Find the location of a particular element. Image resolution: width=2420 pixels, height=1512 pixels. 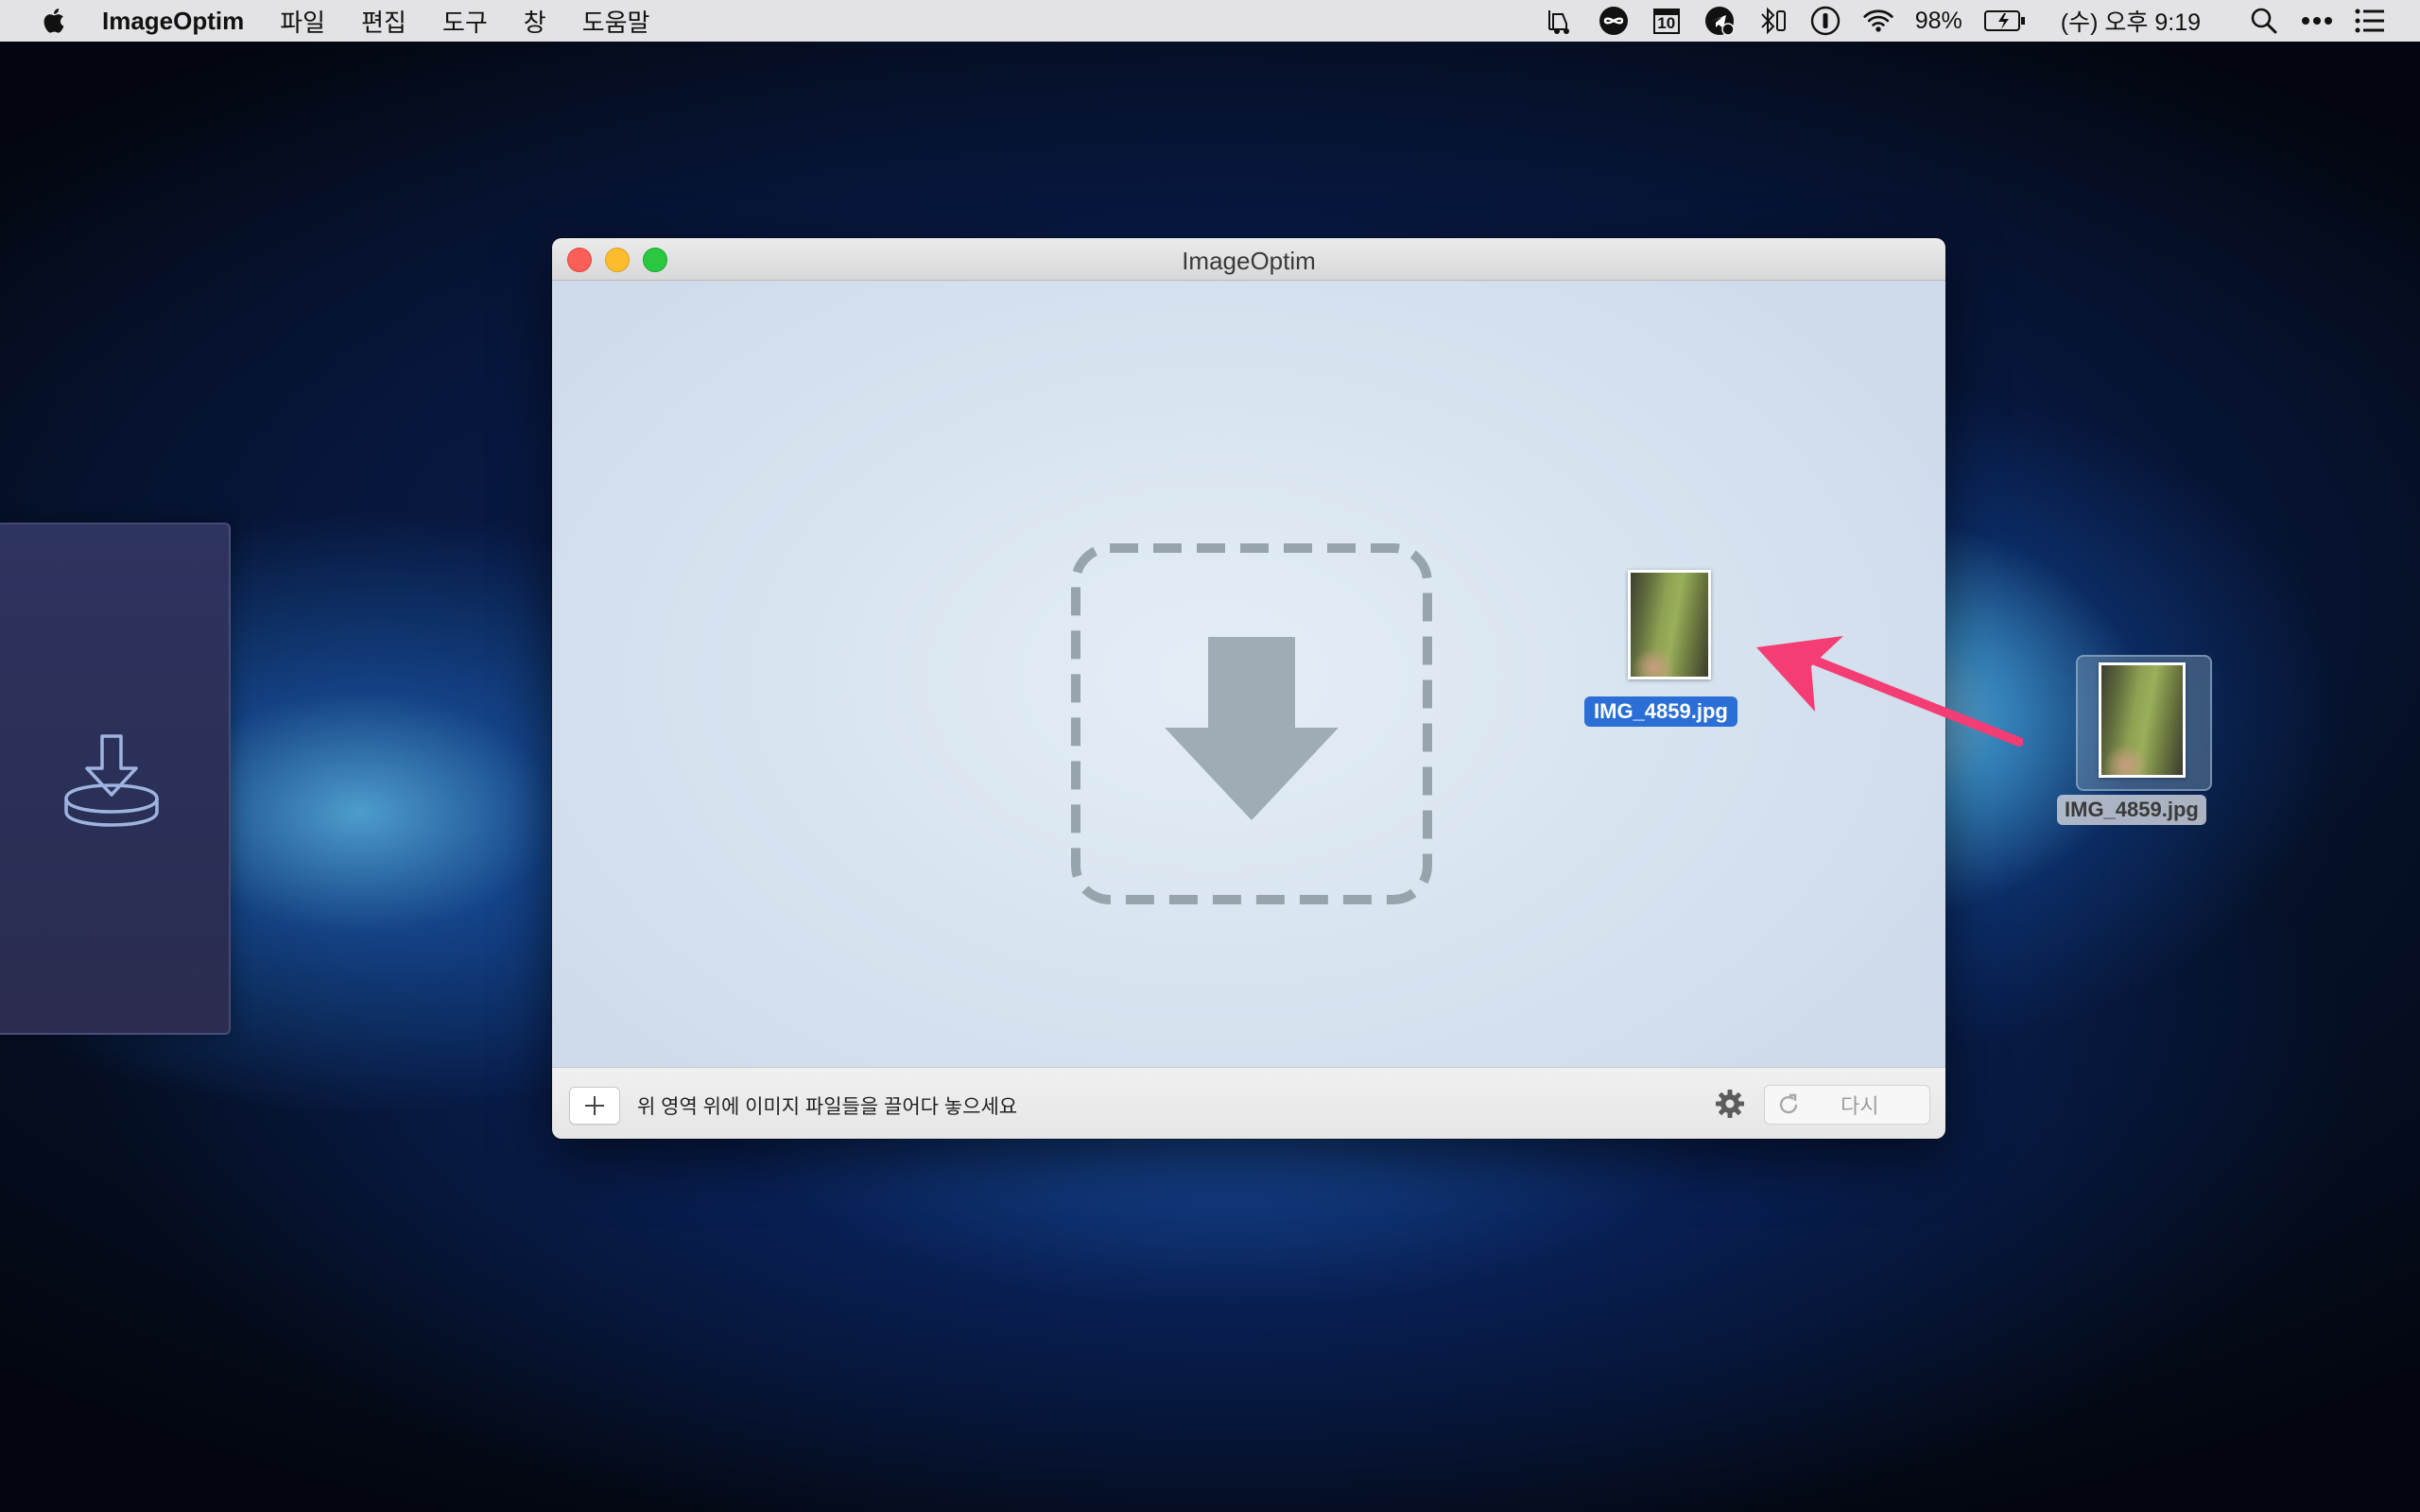

telegram-icon is located at coordinates (1719, 21).